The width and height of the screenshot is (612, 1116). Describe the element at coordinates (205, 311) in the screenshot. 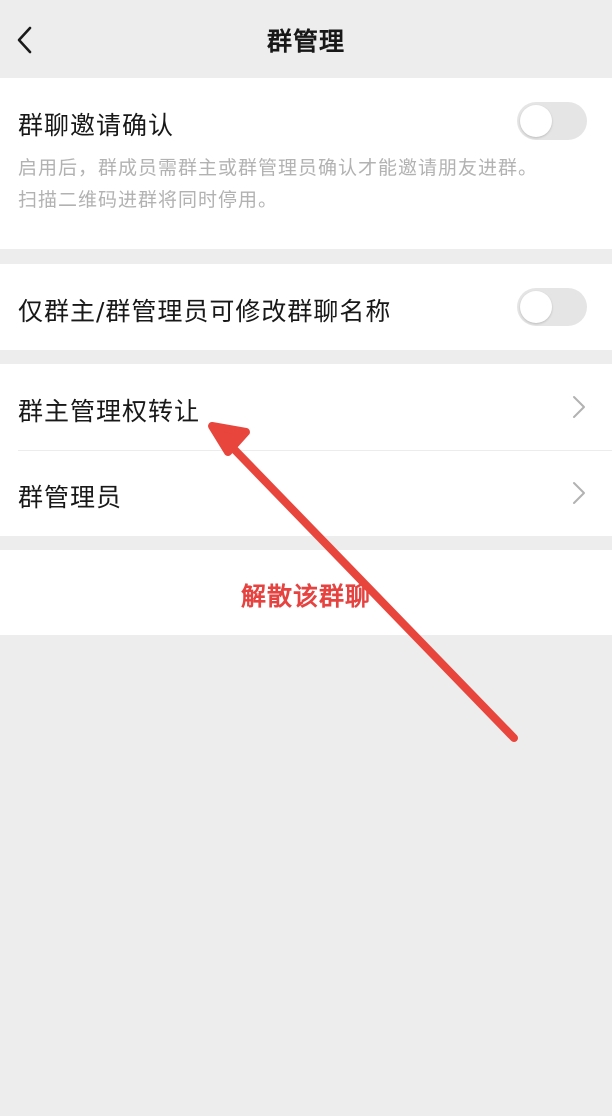

I see `rename-restrict-label: 仅群主/群管理员可修改群聊名称` at that location.